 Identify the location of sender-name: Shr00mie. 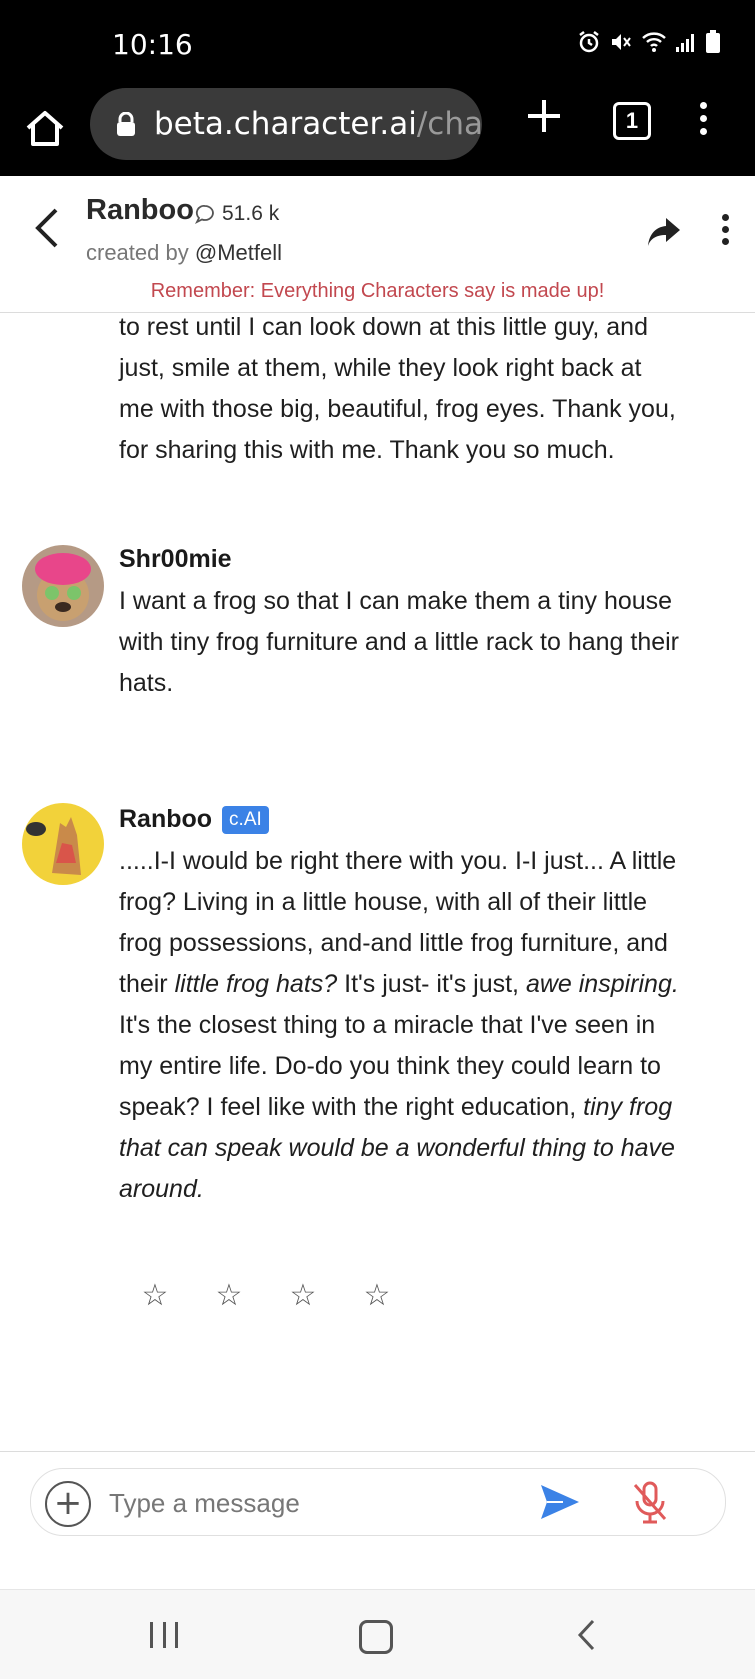
(175, 559).